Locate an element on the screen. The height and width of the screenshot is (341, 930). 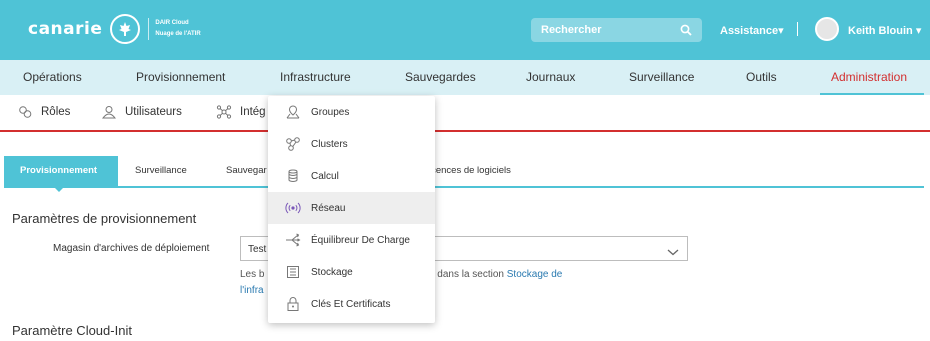
nav-item-operations: Opérations is located at coordinates (52, 77).